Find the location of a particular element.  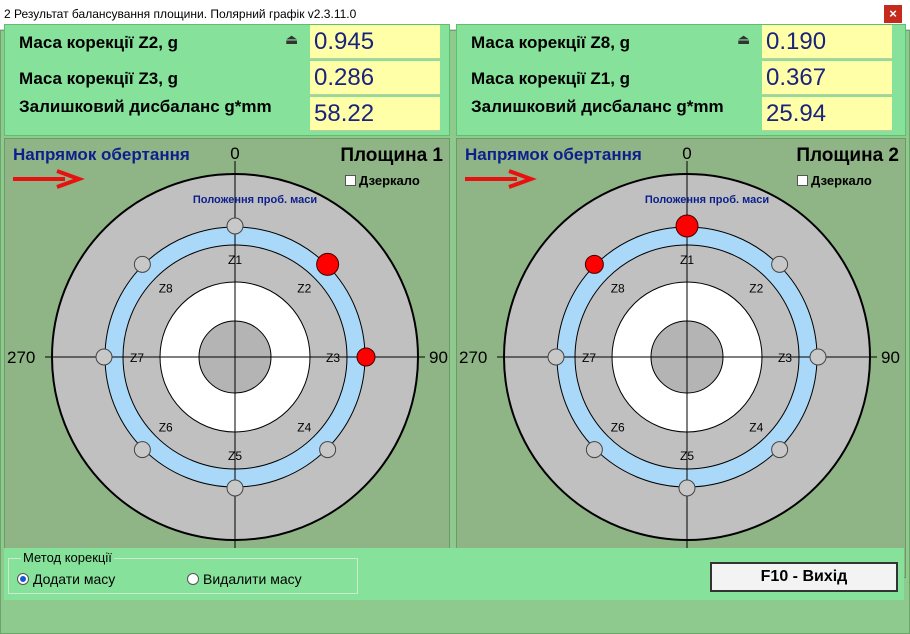

plane1-title: Площина 1 is located at coordinates (391, 155).